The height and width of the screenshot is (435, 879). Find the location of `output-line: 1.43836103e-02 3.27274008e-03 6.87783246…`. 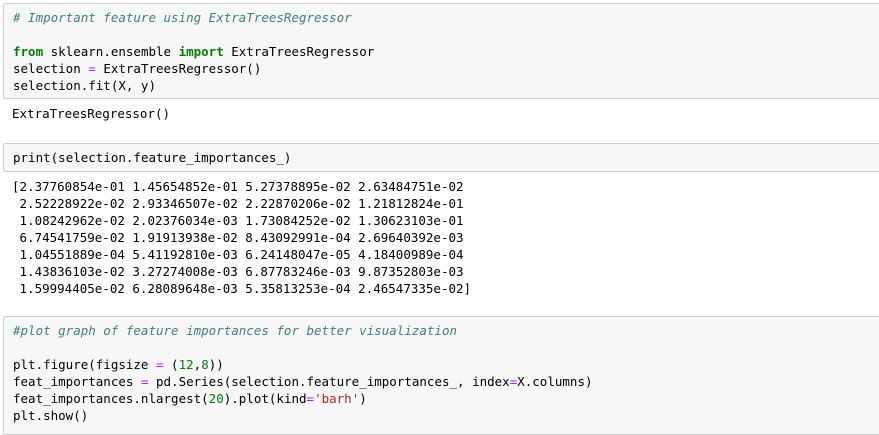

output-line: 1.43836103e-02 3.27274008e-03 6.87783246… is located at coordinates (238, 271).